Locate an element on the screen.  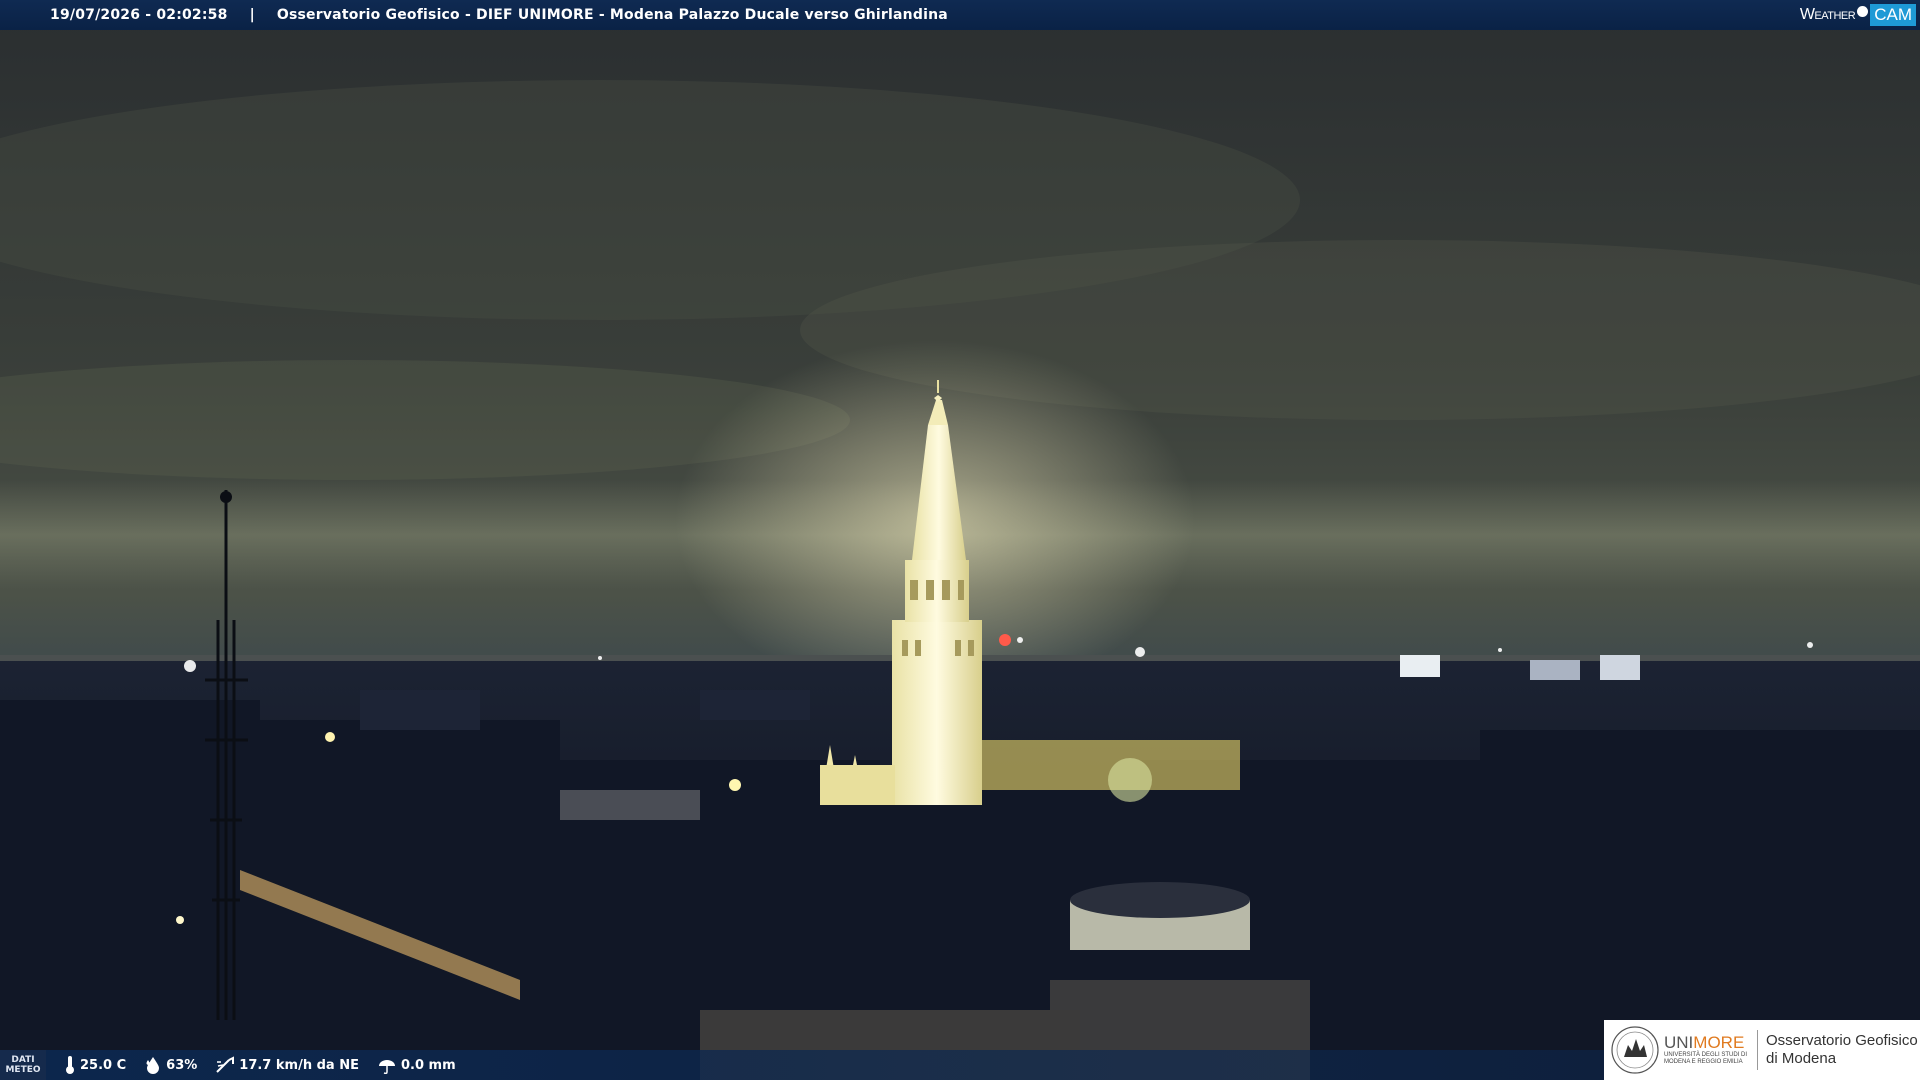
thermometer-icon is located at coordinates (70, 1065).